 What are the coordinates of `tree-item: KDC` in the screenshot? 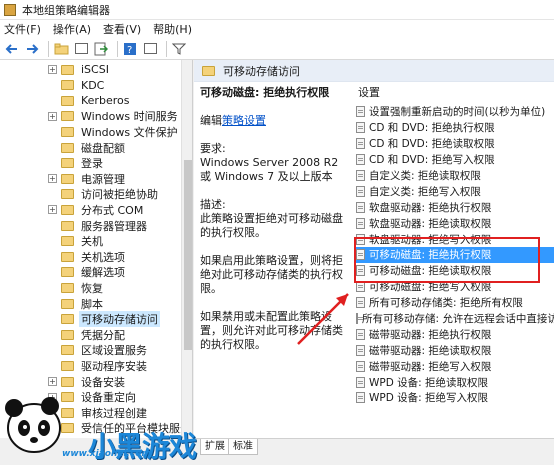 It's located at (77, 85).